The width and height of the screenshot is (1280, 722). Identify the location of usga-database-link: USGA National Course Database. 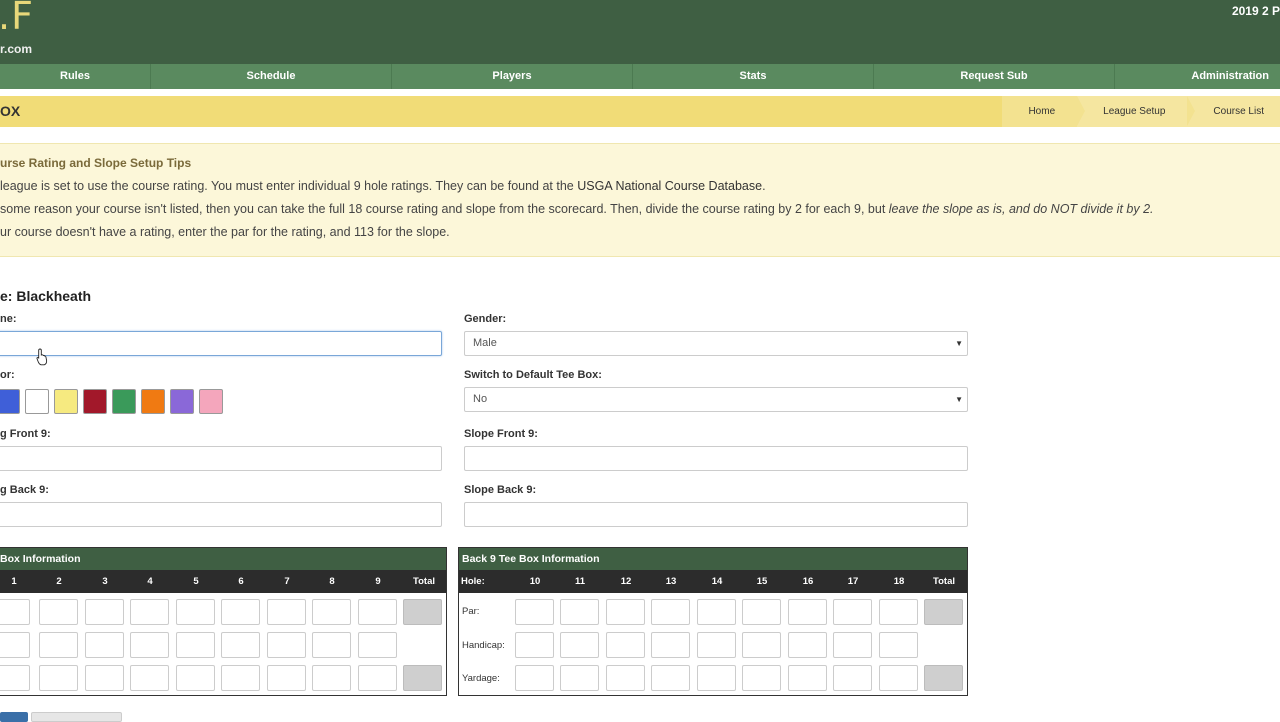
(669, 186).